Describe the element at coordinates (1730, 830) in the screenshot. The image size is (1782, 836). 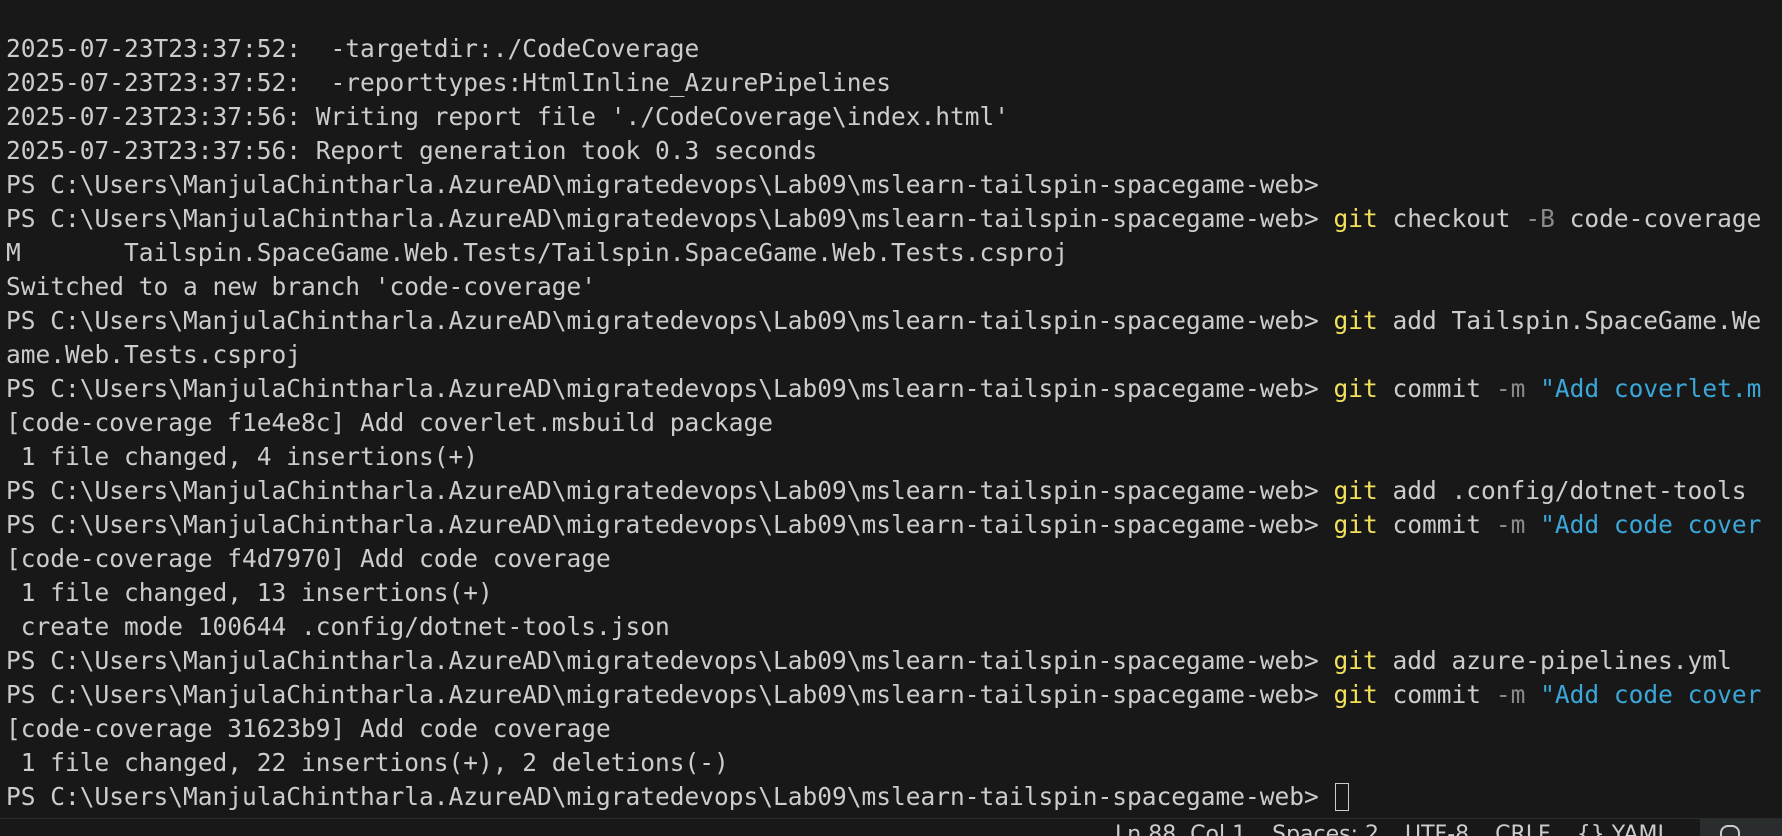
I see `bell-icon` at that location.